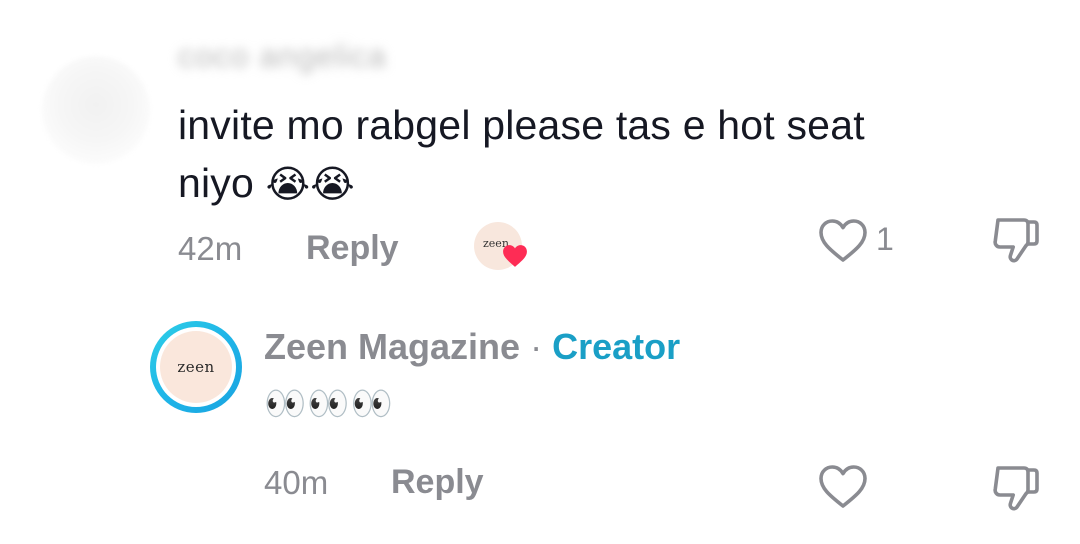 The width and height of the screenshot is (1080, 544). What do you see at coordinates (885, 239) in the screenshot?
I see `like-count: 1` at bounding box center [885, 239].